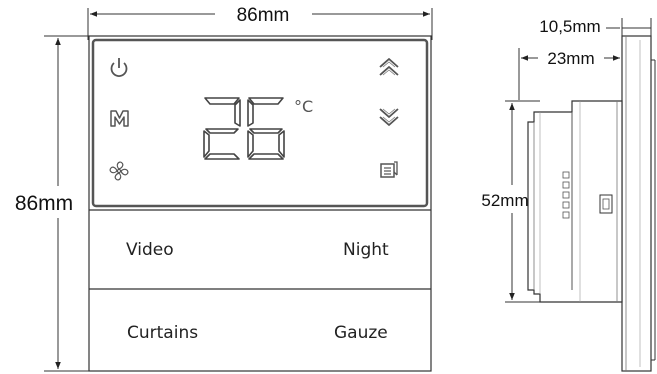 This screenshot has height=374, width=657. What do you see at coordinates (162, 333) in the screenshot?
I see `key-label-curtains: Curtains` at bounding box center [162, 333].